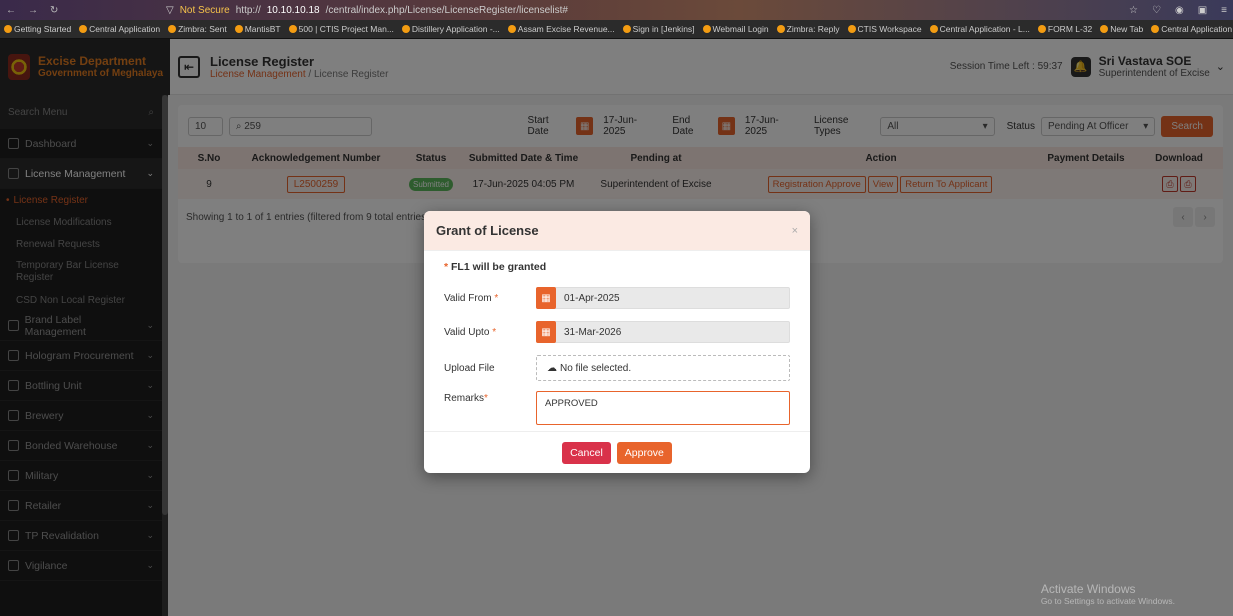  Describe the element at coordinates (658, 29) in the screenshot. I see `bookmark: Sign in [Jenkins]` at that location.